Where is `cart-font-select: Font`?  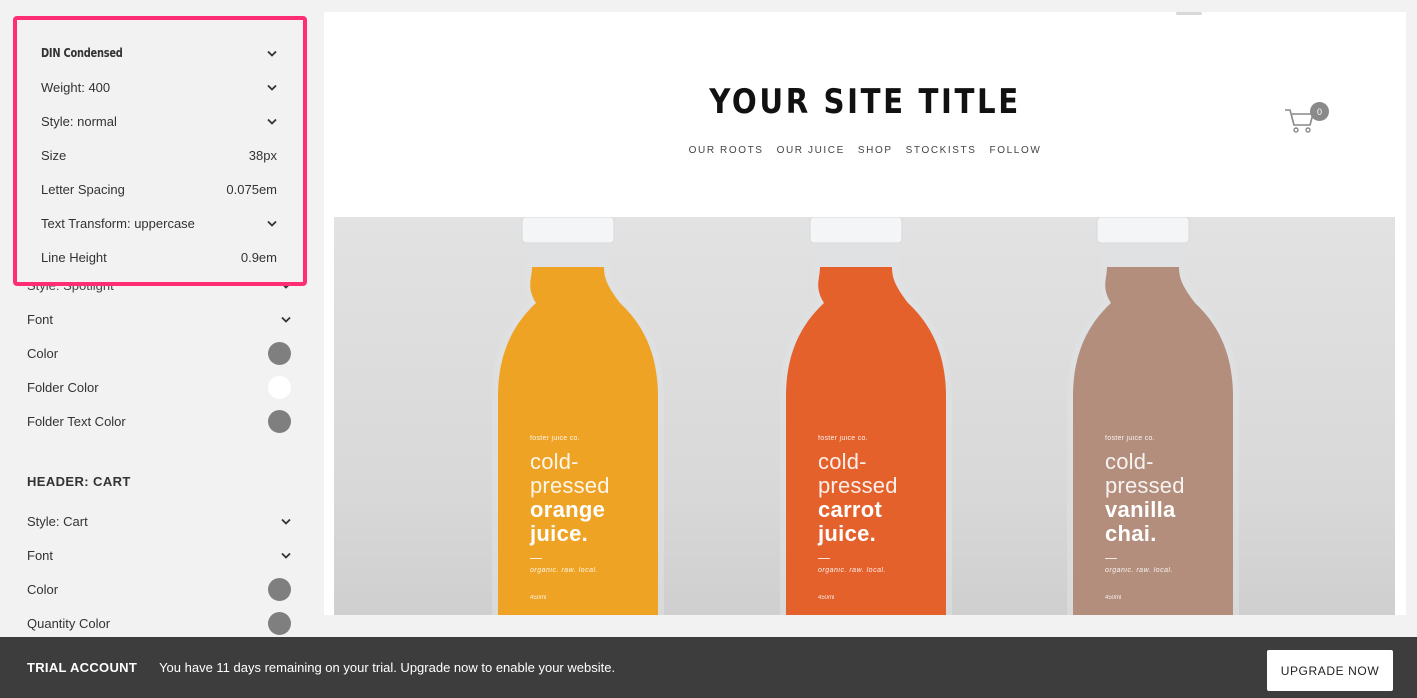 cart-font-select: Font is located at coordinates (155, 555).